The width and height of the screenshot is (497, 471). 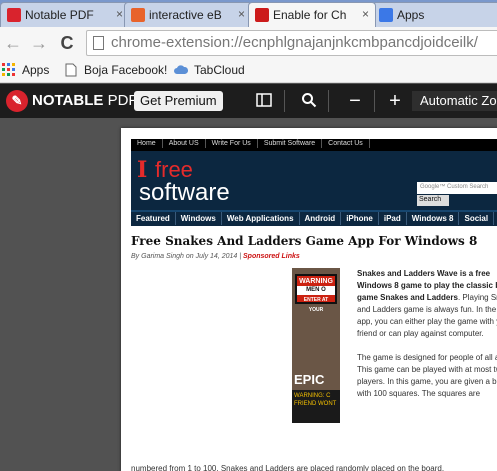 I want to click on get-premium-button: Get Premium, so click(x=178, y=101).